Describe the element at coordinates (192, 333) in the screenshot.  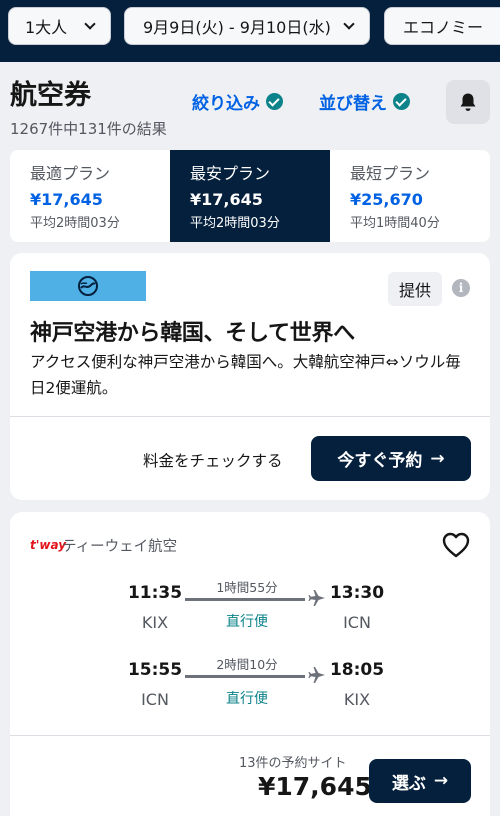
I see `ad-title: 神戸空港から韓国、そして世界へ` at that location.